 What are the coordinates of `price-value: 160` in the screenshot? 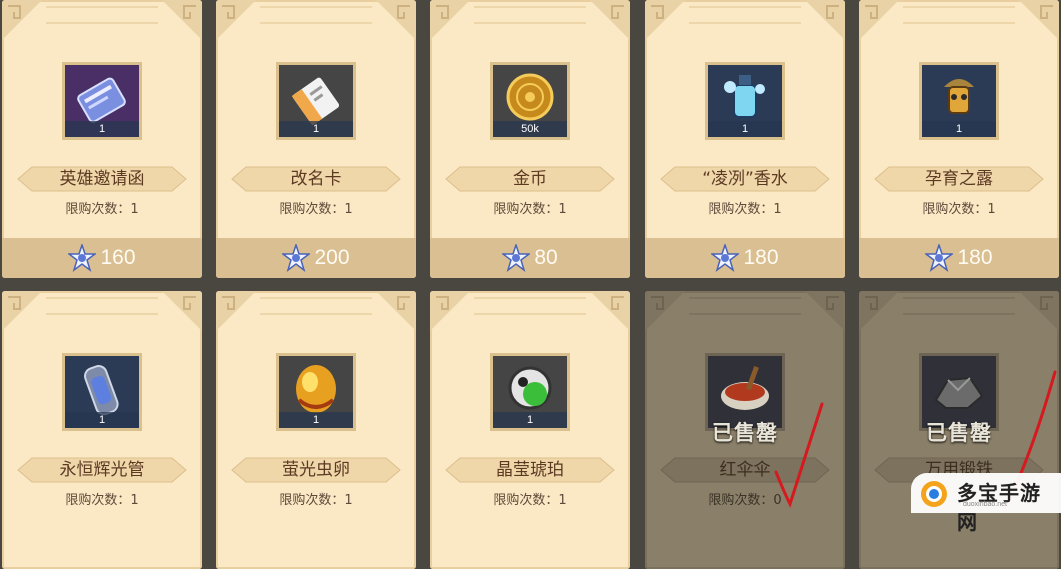 It's located at (118, 257).